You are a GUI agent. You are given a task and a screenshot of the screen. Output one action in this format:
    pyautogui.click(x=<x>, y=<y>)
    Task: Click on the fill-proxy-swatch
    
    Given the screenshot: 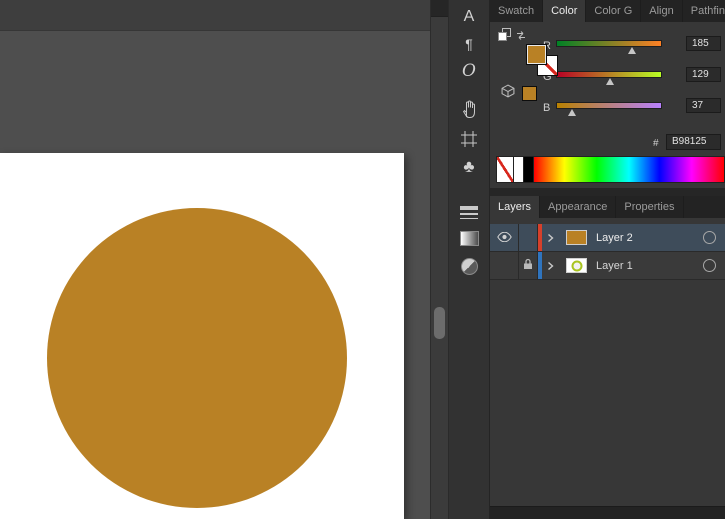 What is the action you would take?
    pyautogui.click(x=536, y=54)
    